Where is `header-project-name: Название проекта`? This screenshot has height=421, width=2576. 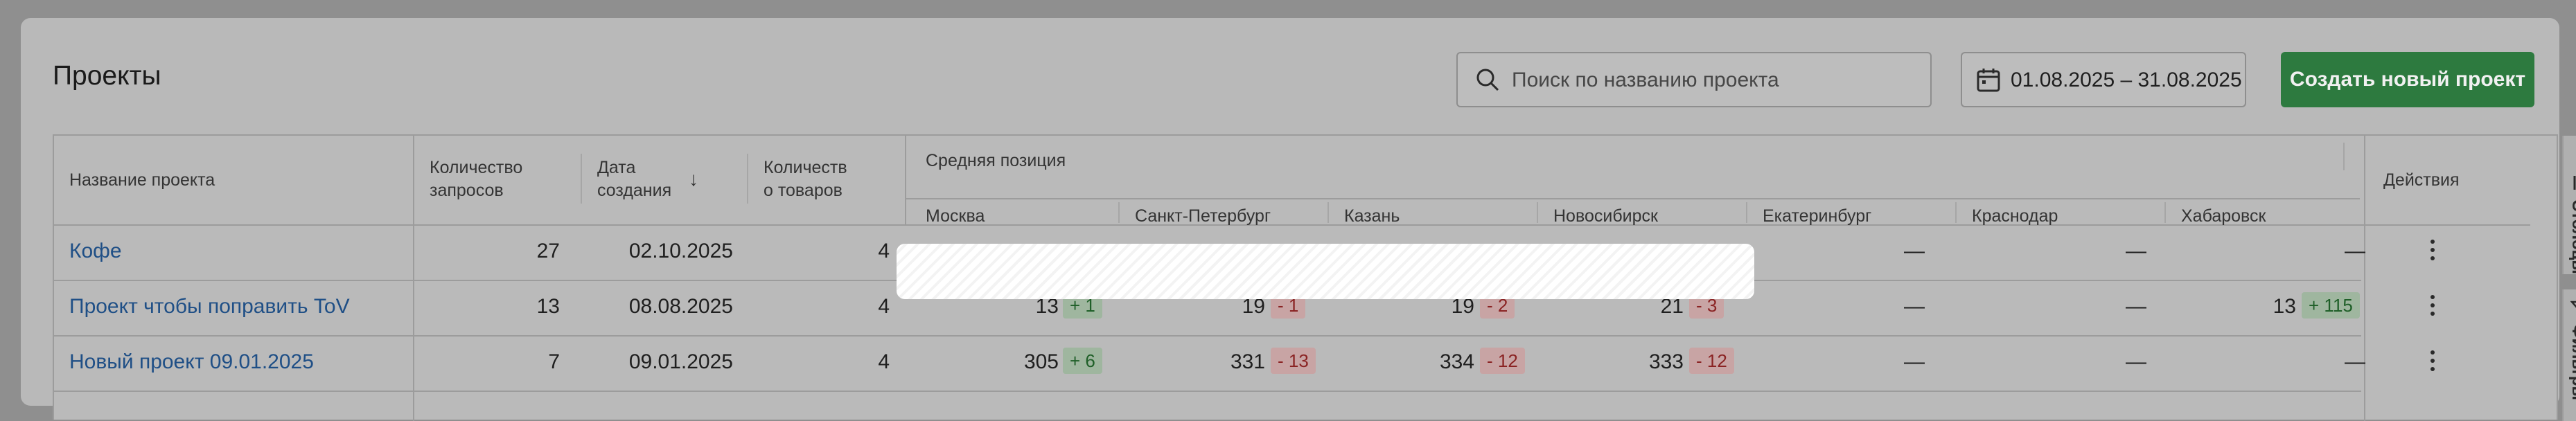
header-project-name: Название проекта is located at coordinates (142, 181).